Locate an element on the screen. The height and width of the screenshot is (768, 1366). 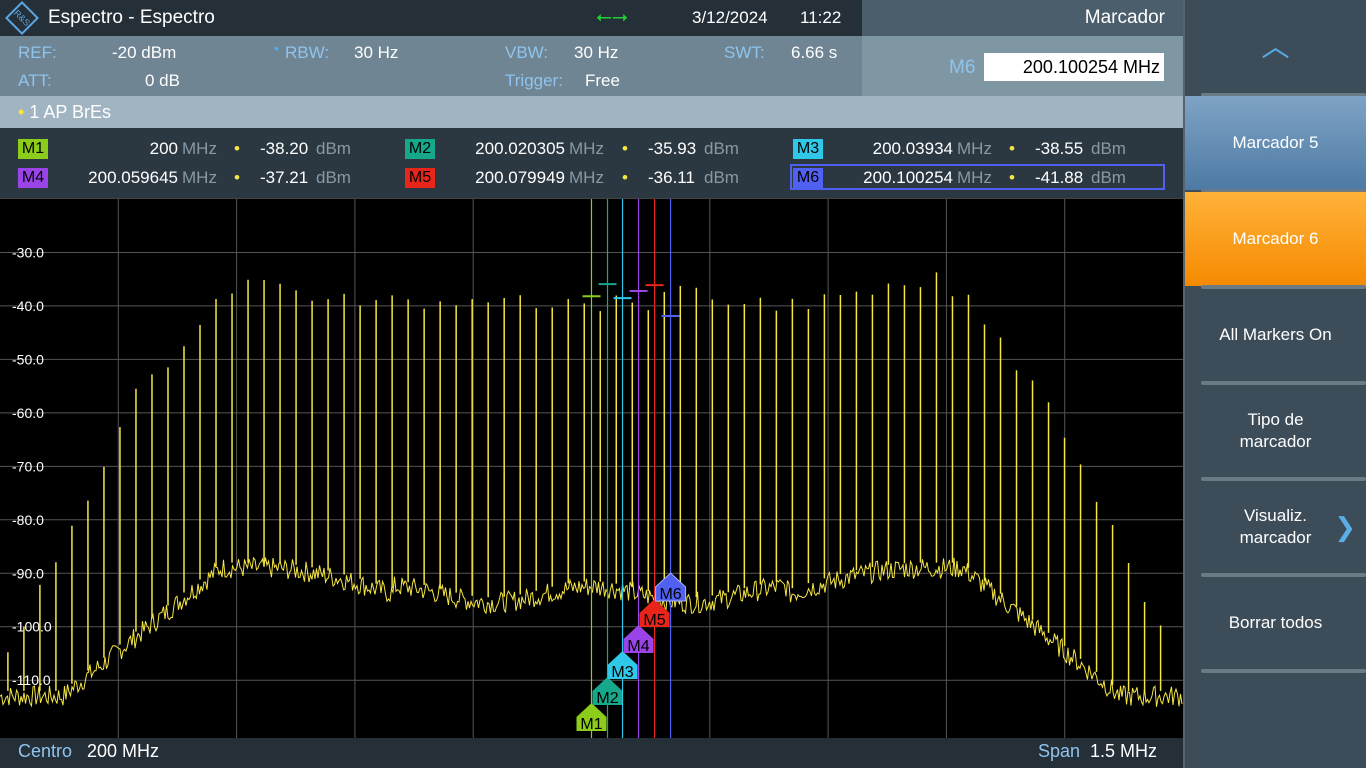
marker-badge: M3 is located at coordinates (808, 149).